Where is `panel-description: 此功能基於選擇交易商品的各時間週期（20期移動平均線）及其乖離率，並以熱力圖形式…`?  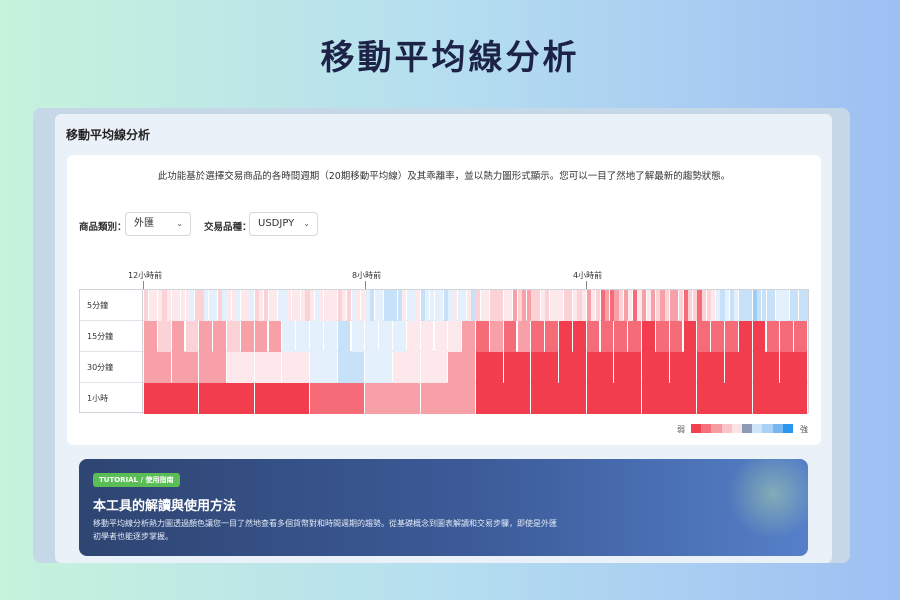
panel-description: 此功能基於選擇交易商品的各時間週期（20期移動平均線）及其乖離率，並以熱力圖形式… is located at coordinates (444, 176).